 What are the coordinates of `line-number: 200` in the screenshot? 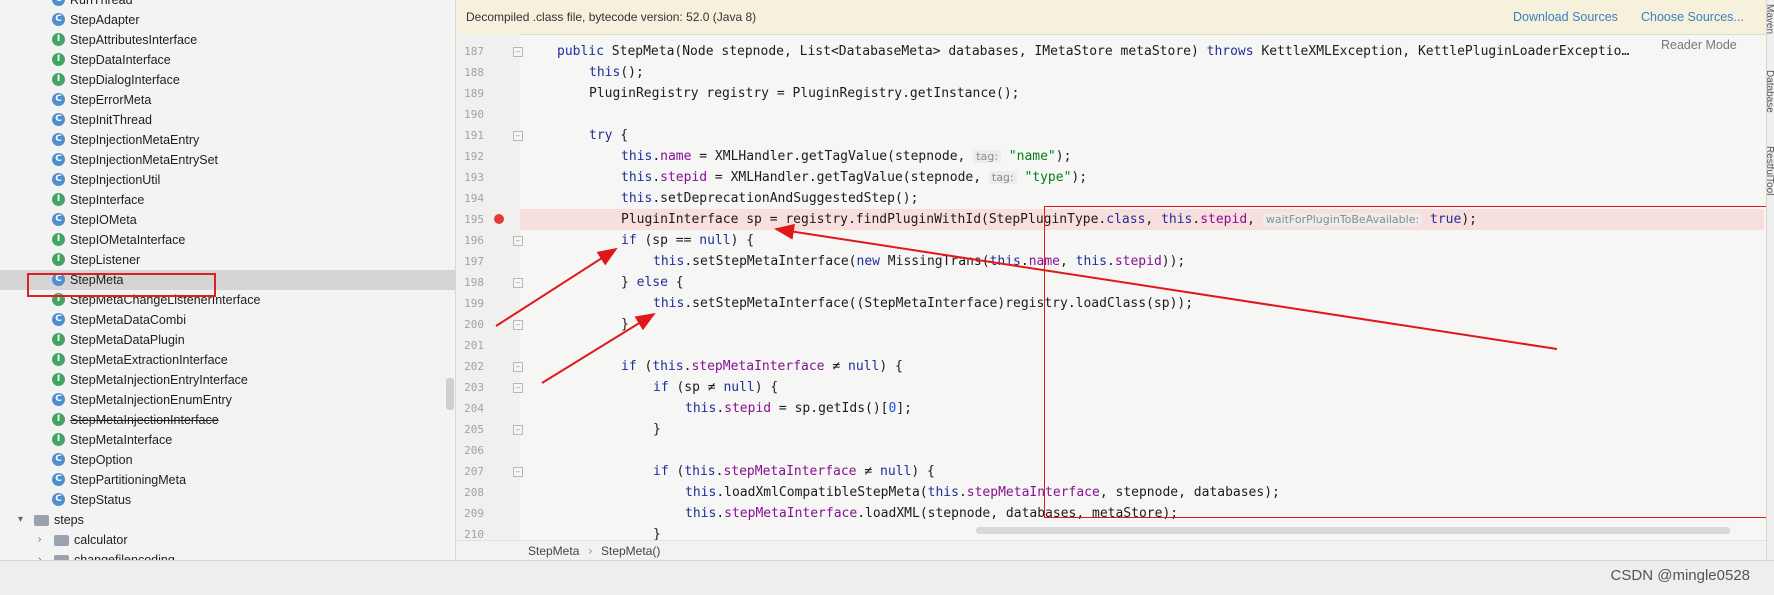 It's located at (474, 324).